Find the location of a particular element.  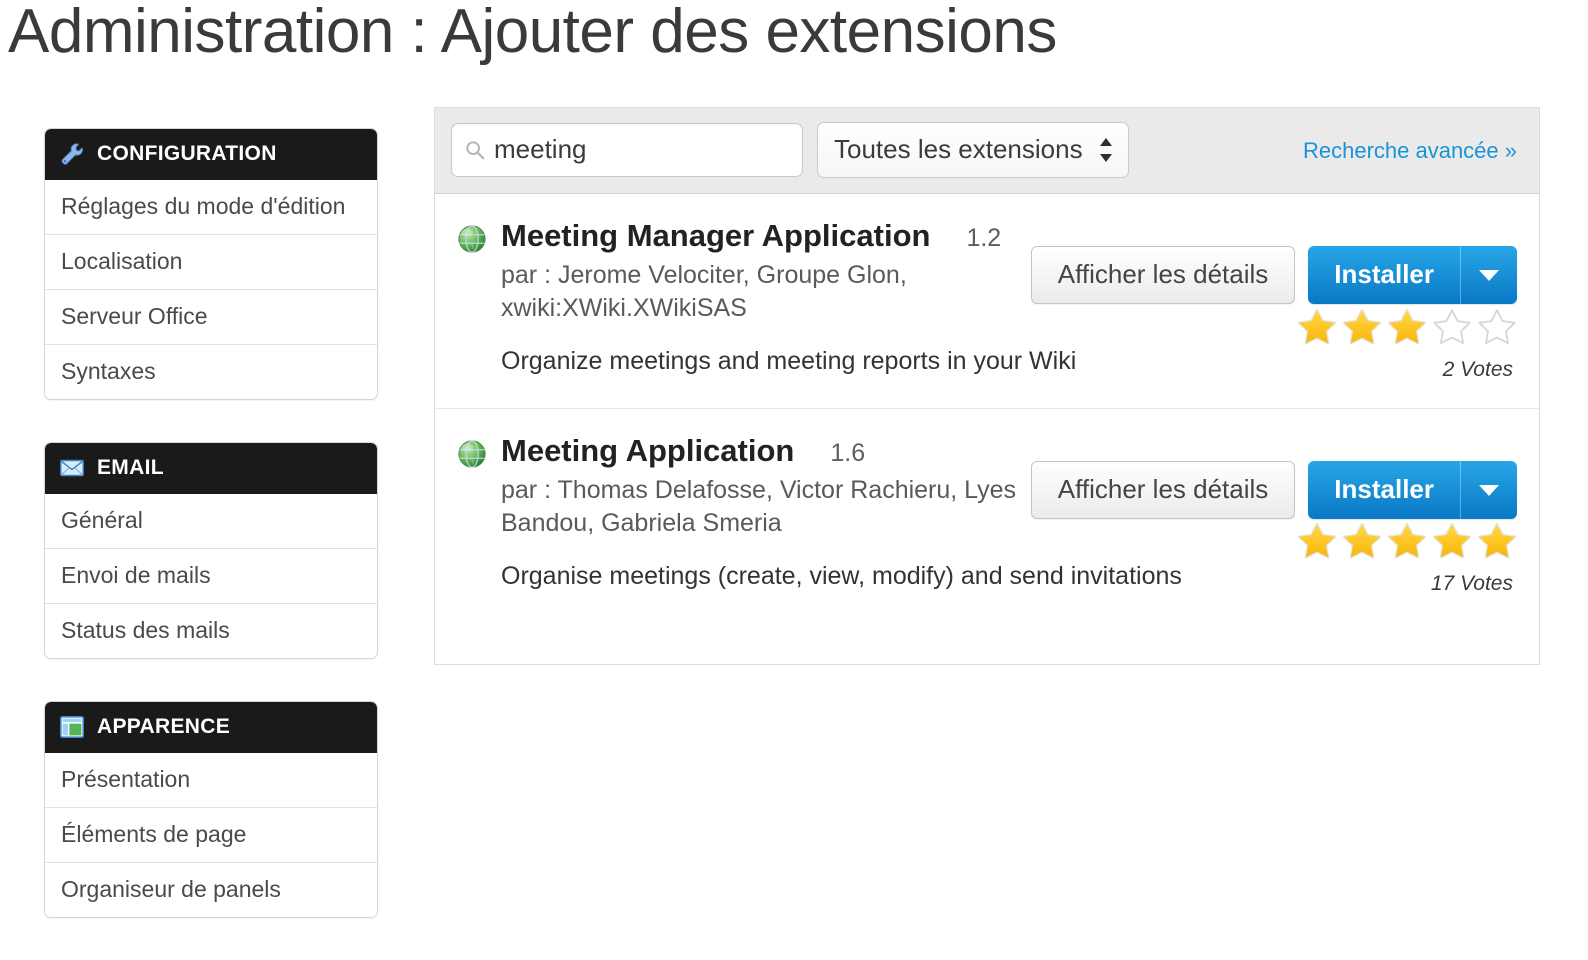

sidebar-item-status-des-mails: Status des mails is located at coordinates (211, 630).